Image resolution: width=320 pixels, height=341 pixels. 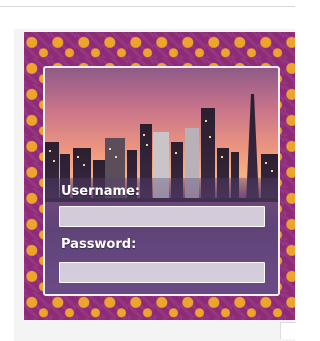 I want to click on username-field, so click(x=162, y=217).